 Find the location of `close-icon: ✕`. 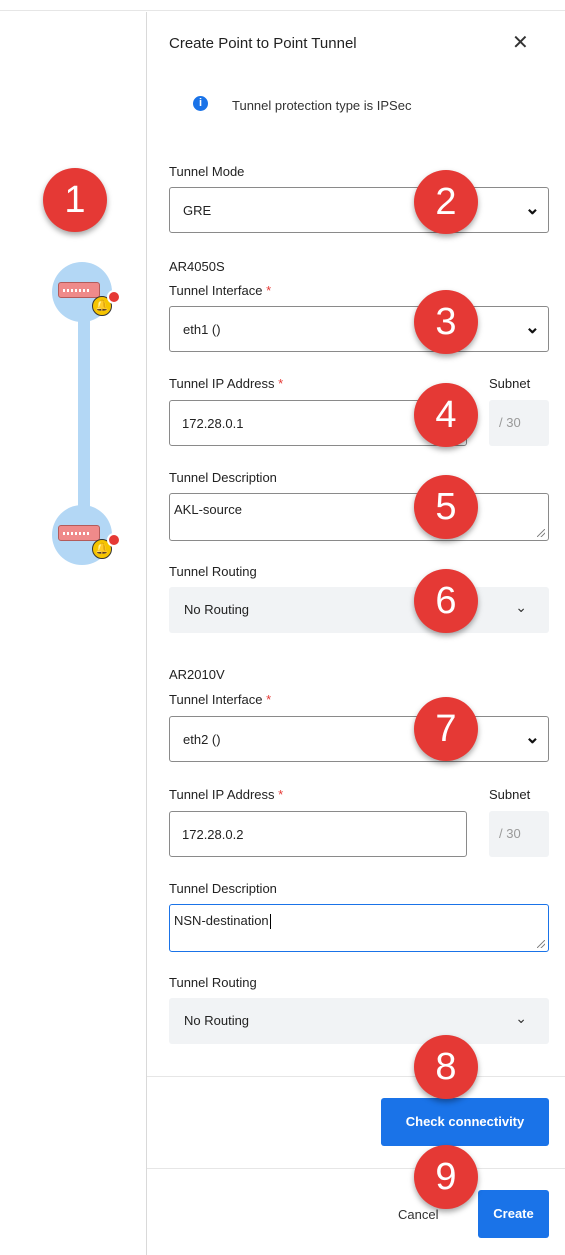

close-icon: ✕ is located at coordinates (520, 42).